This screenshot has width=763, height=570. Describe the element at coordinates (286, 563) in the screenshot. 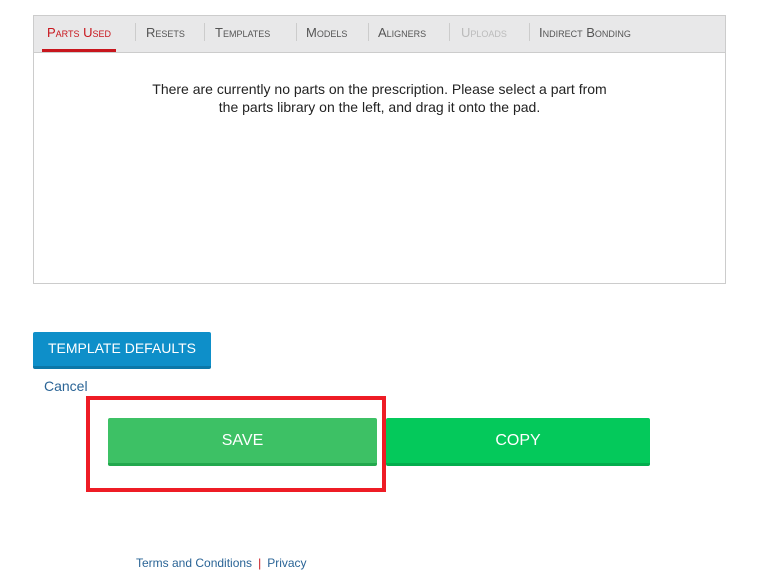

I see `privacy-link: Privacy` at that location.